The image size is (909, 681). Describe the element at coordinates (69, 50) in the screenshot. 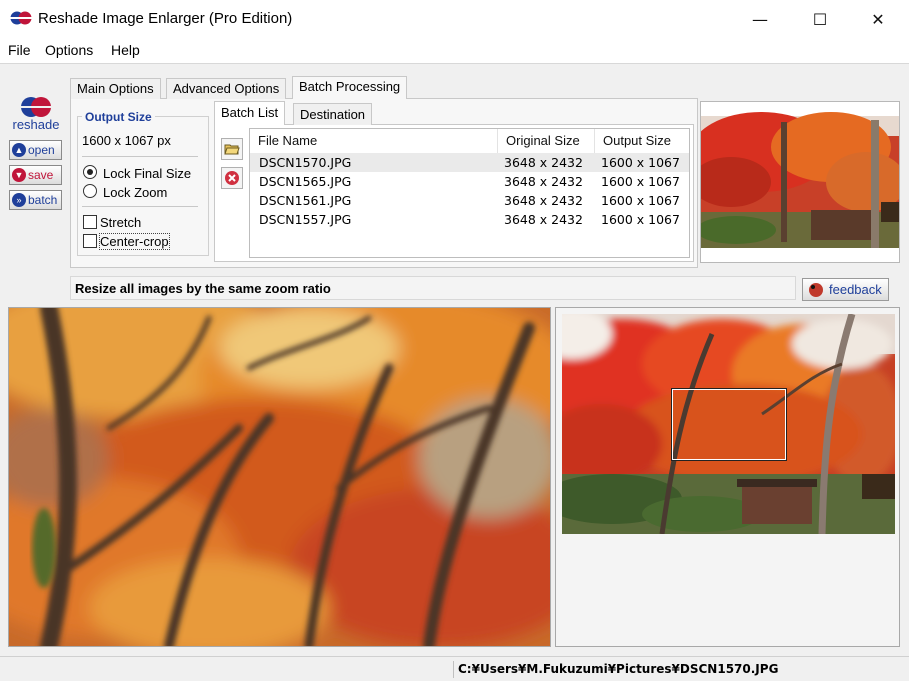

I see `menu-options: Options` at that location.